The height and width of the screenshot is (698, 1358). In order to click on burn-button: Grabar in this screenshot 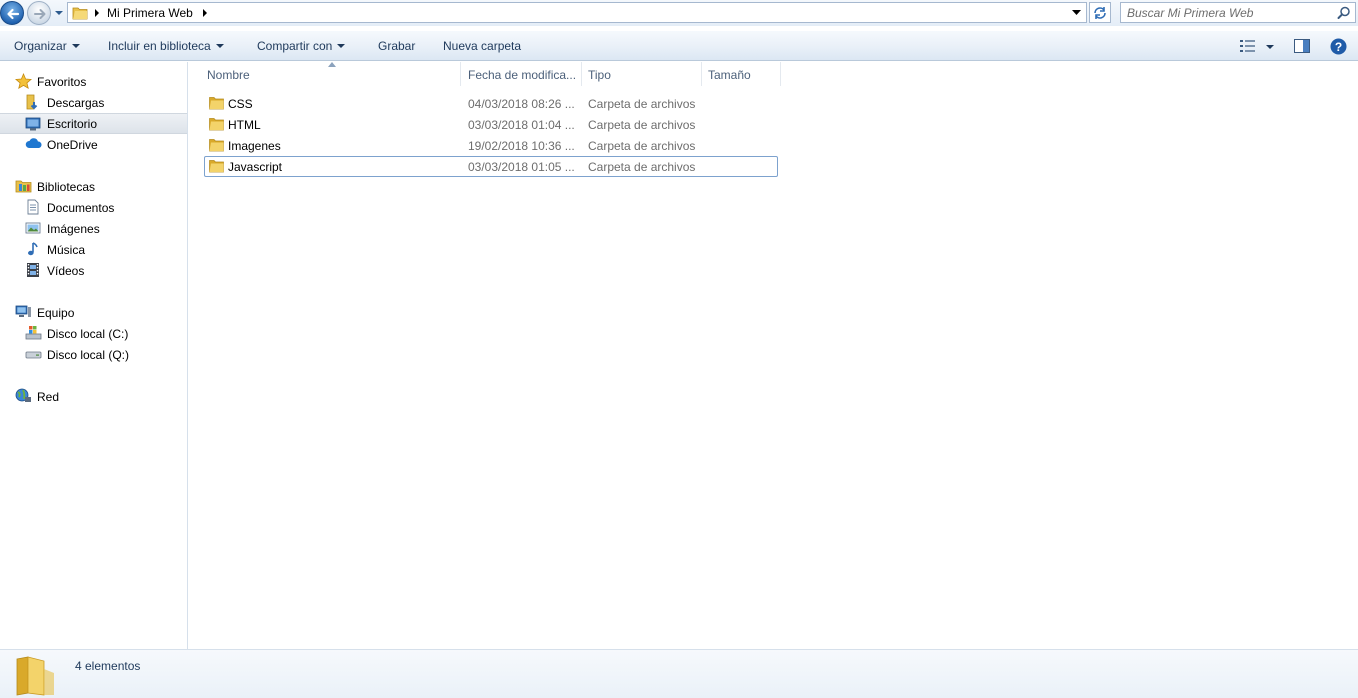, I will do `click(396, 46)`.